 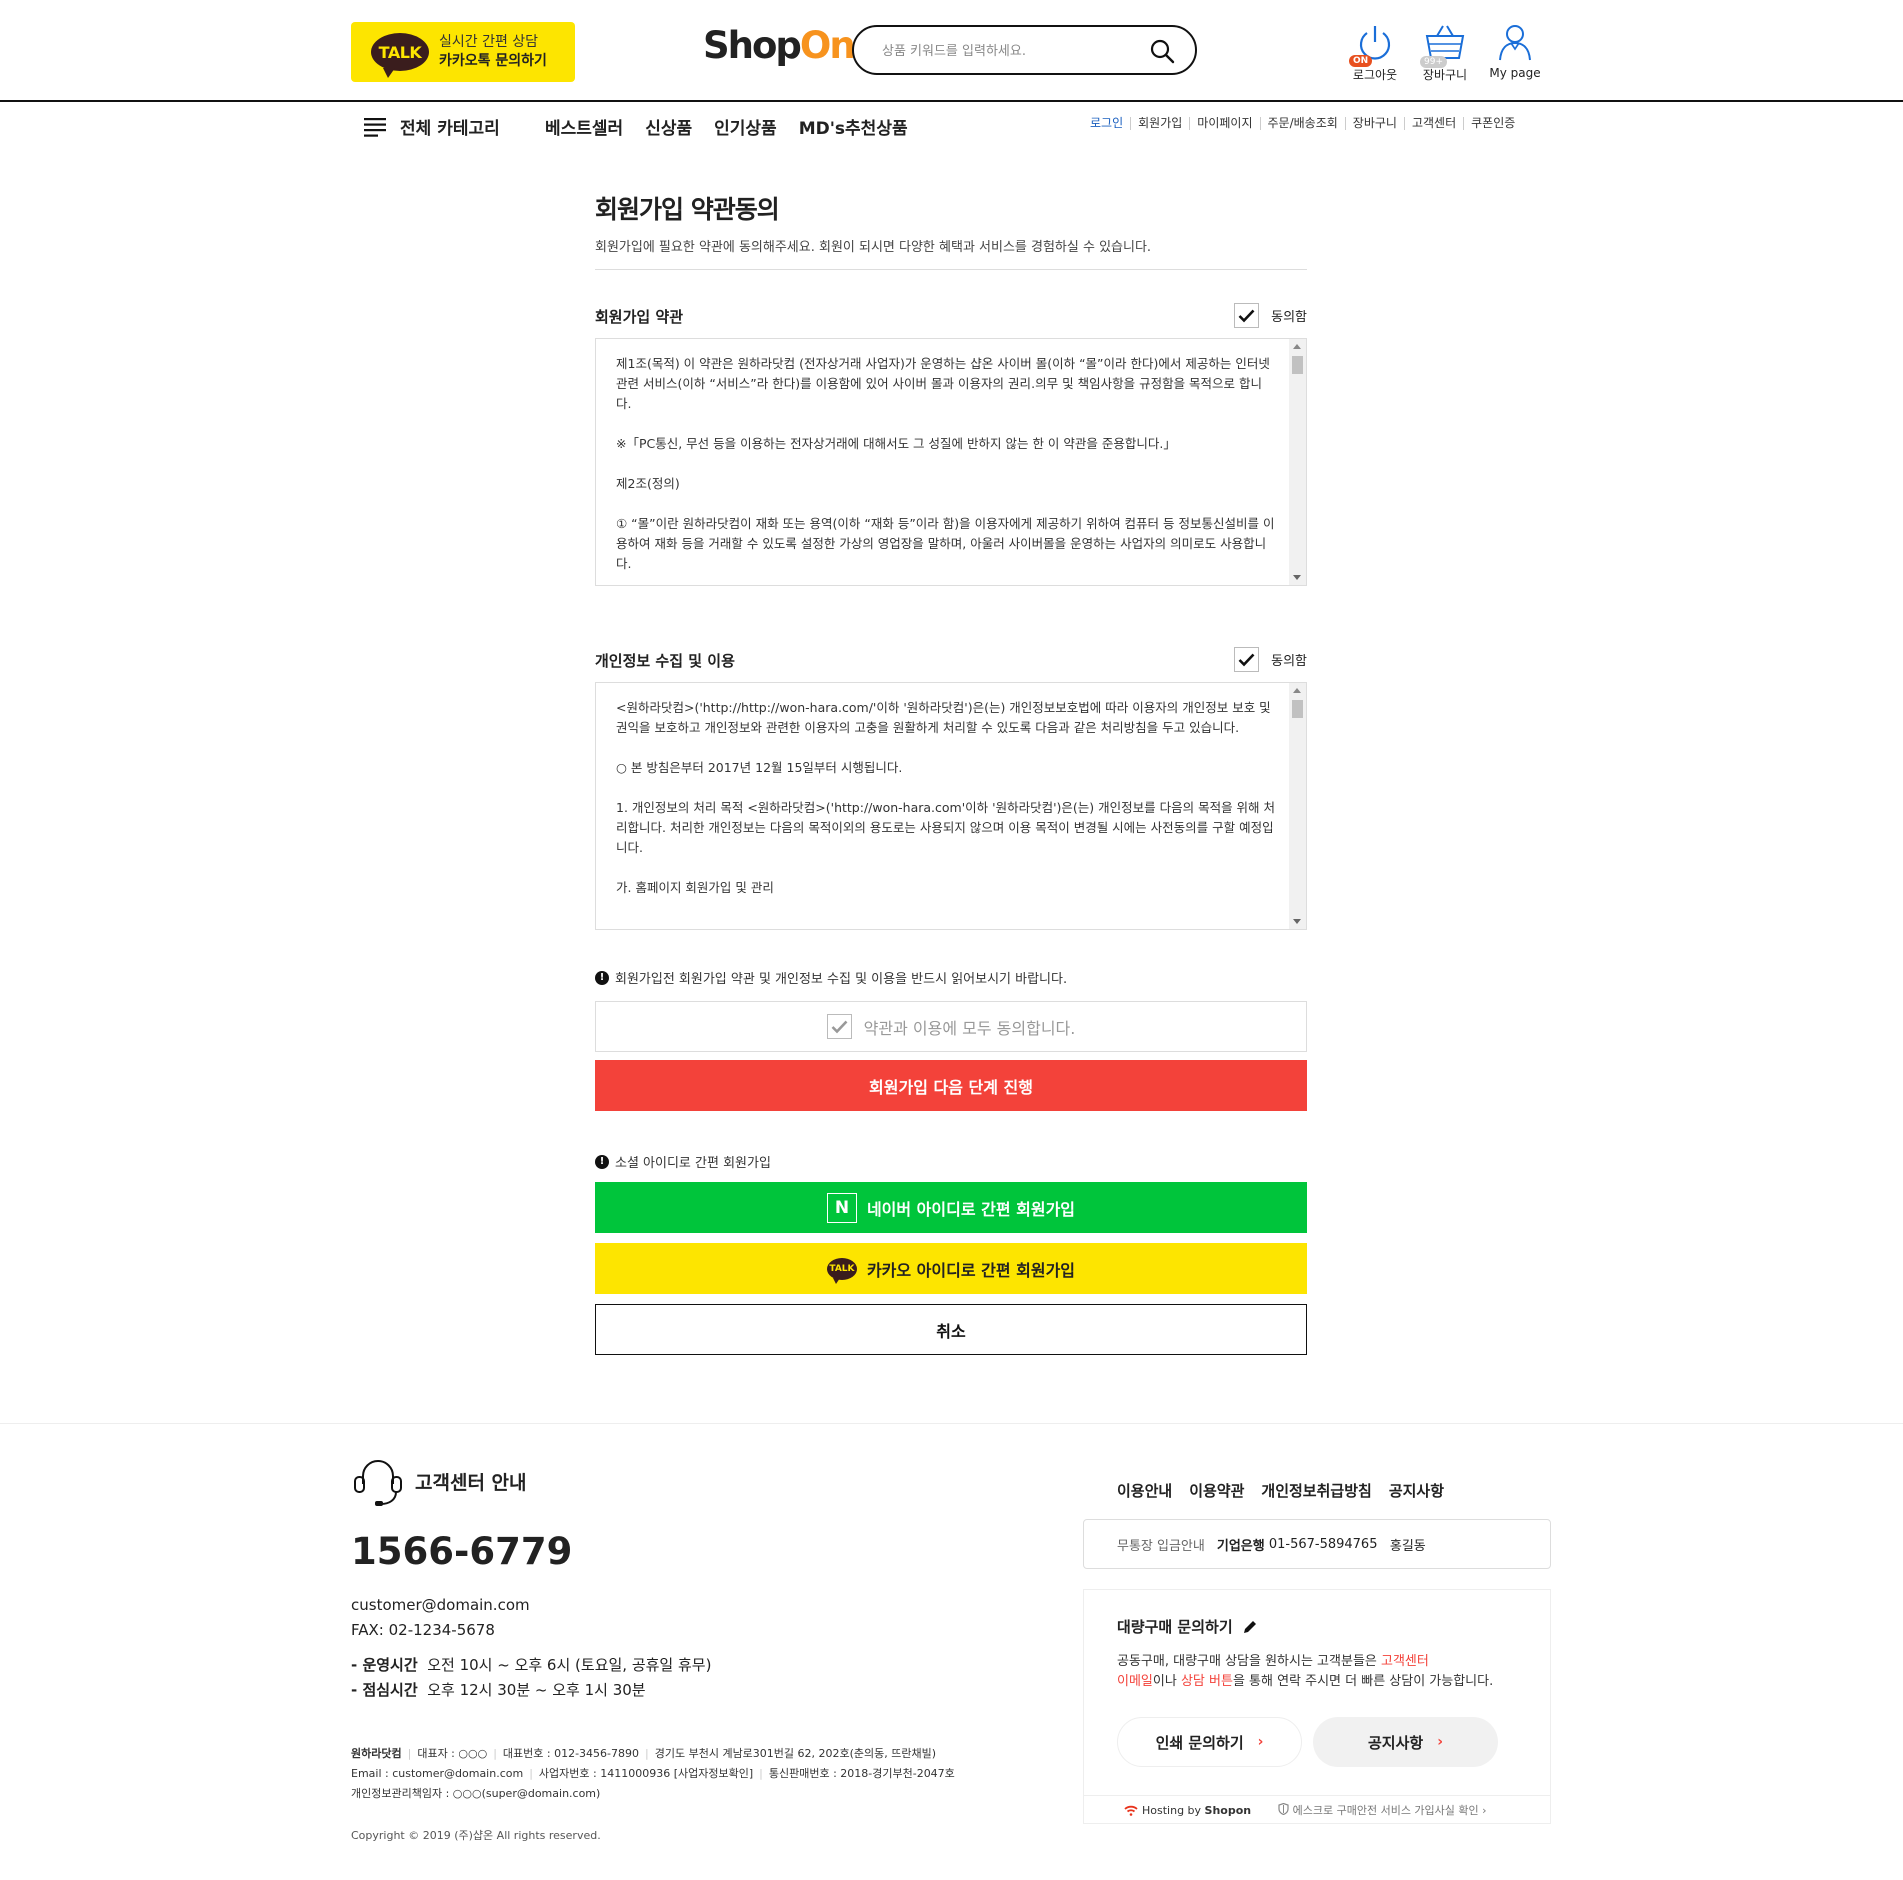 What do you see at coordinates (531, 1481) in the screenshot?
I see `cs-title: 고객센터 안내` at bounding box center [531, 1481].